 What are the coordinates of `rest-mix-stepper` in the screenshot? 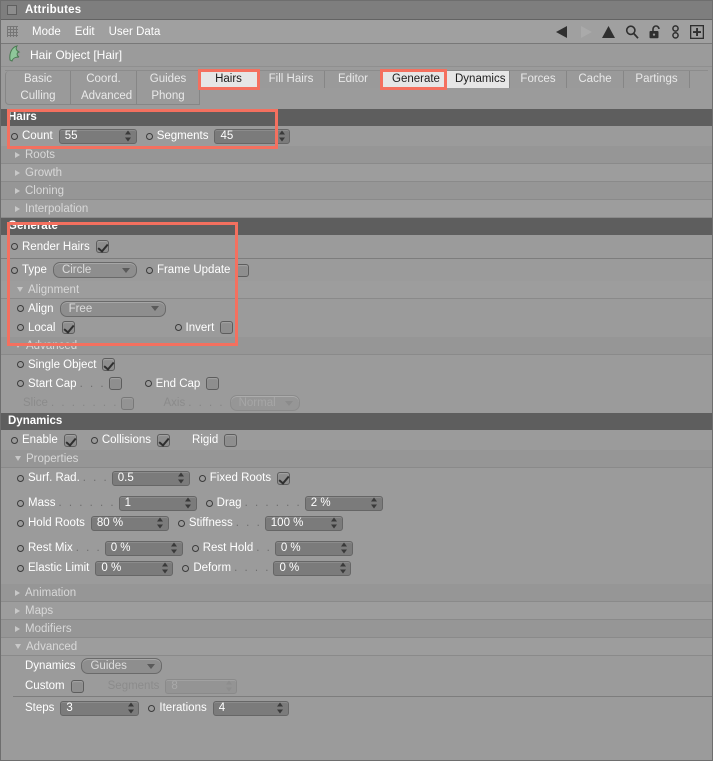 It's located at (174, 548).